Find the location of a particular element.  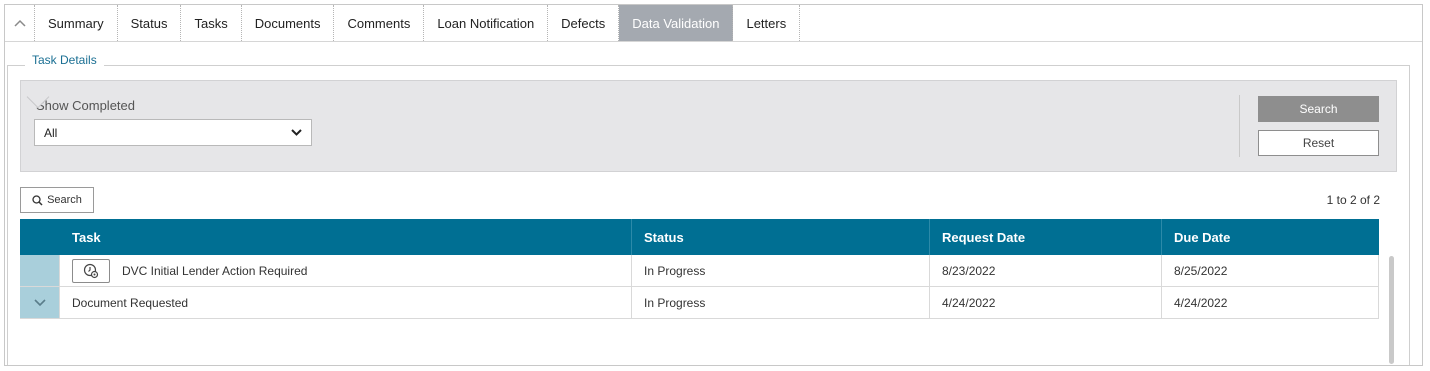

tab-comments: Comments is located at coordinates (379, 23).